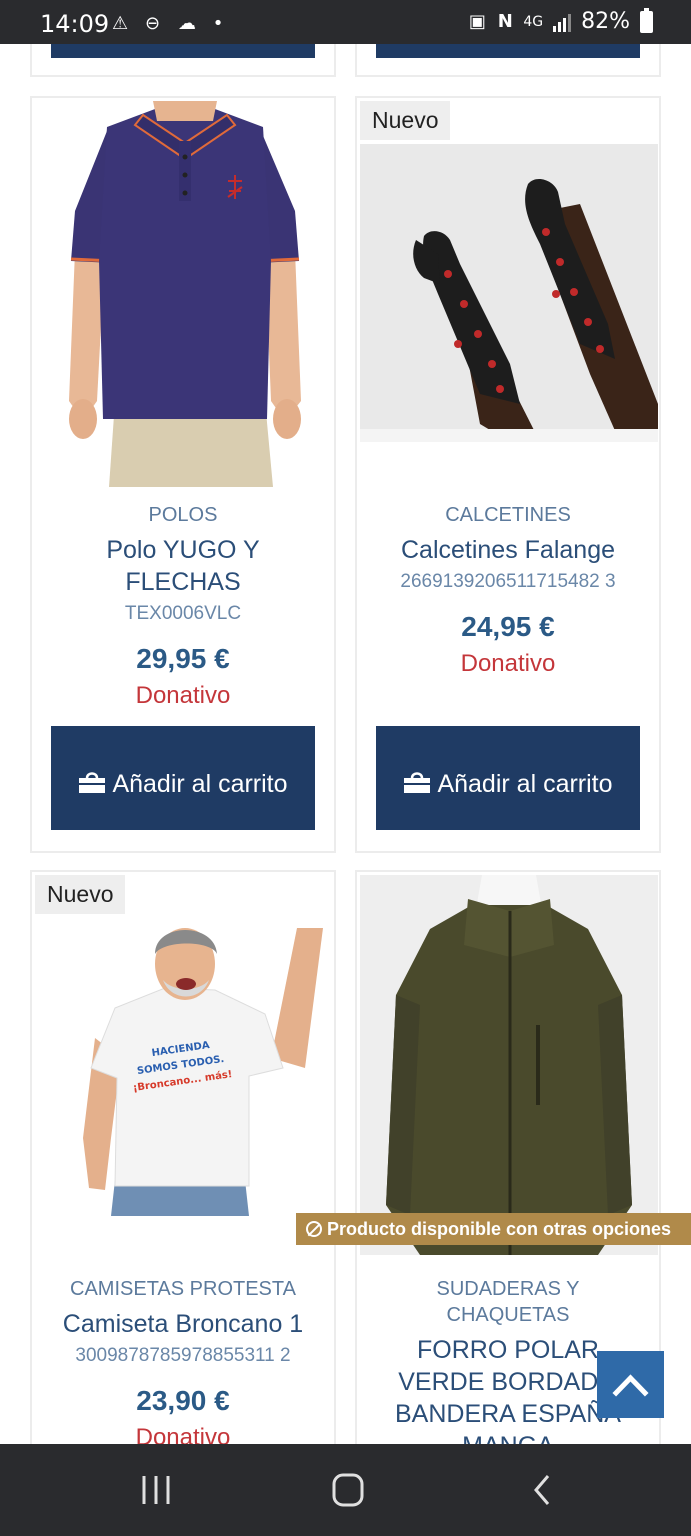 This screenshot has height=1536, width=691. What do you see at coordinates (646, 20) in the screenshot?
I see `battery-icon` at bounding box center [646, 20].